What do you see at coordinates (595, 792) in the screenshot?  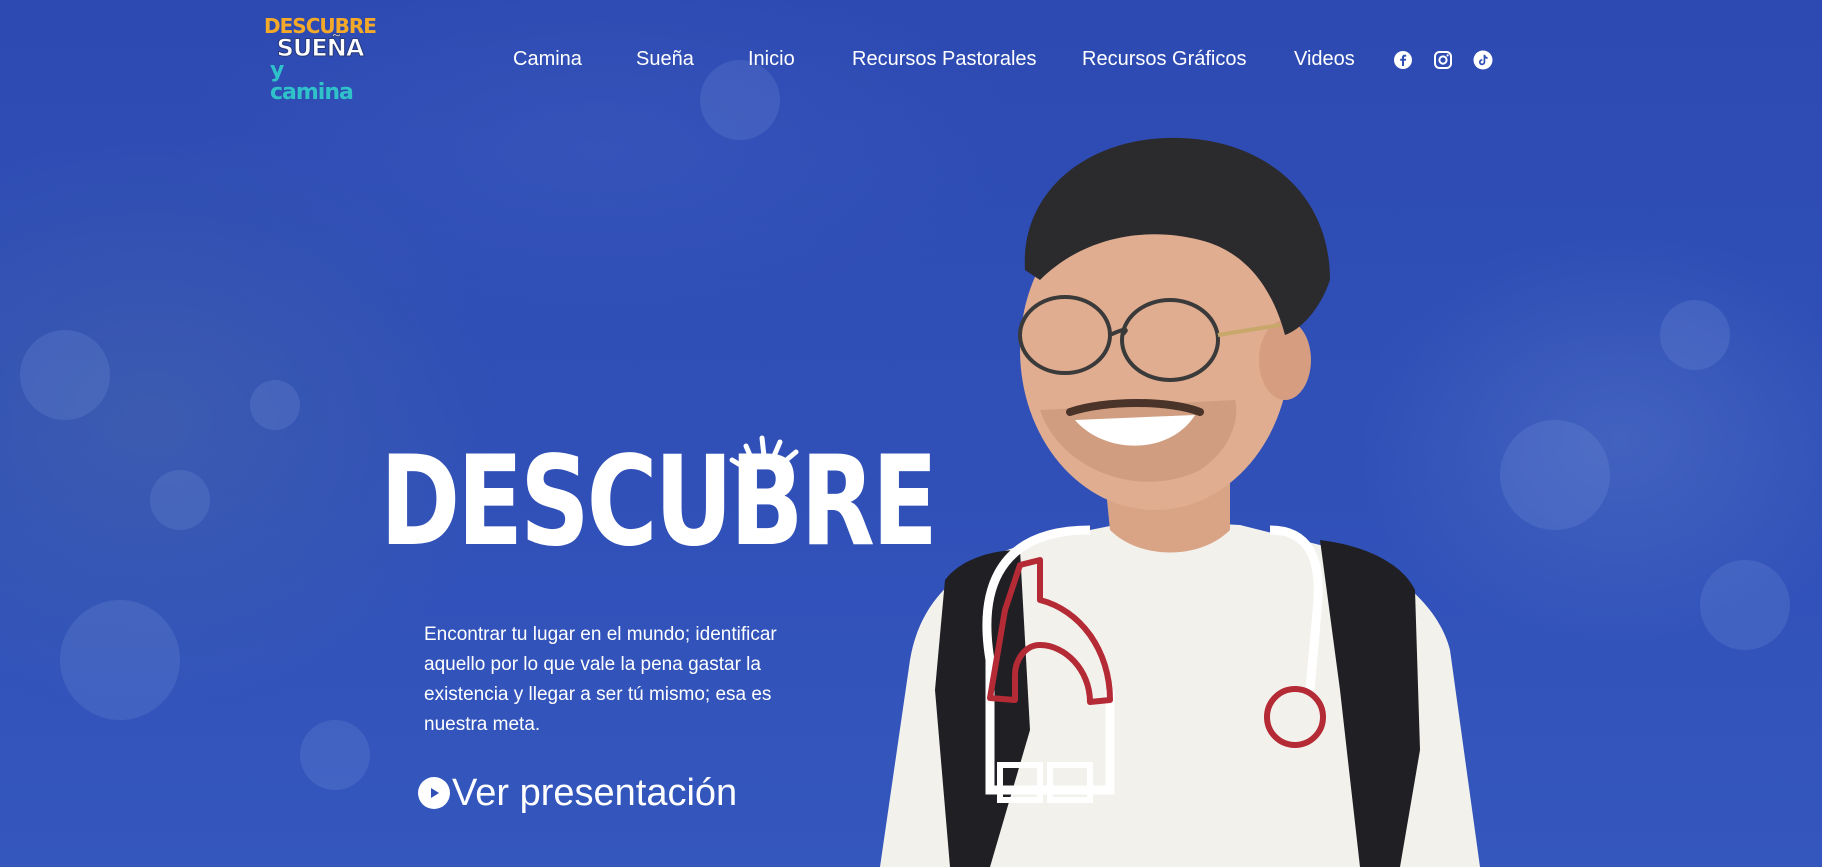 I see `cta-label: Ver presentación` at bounding box center [595, 792].